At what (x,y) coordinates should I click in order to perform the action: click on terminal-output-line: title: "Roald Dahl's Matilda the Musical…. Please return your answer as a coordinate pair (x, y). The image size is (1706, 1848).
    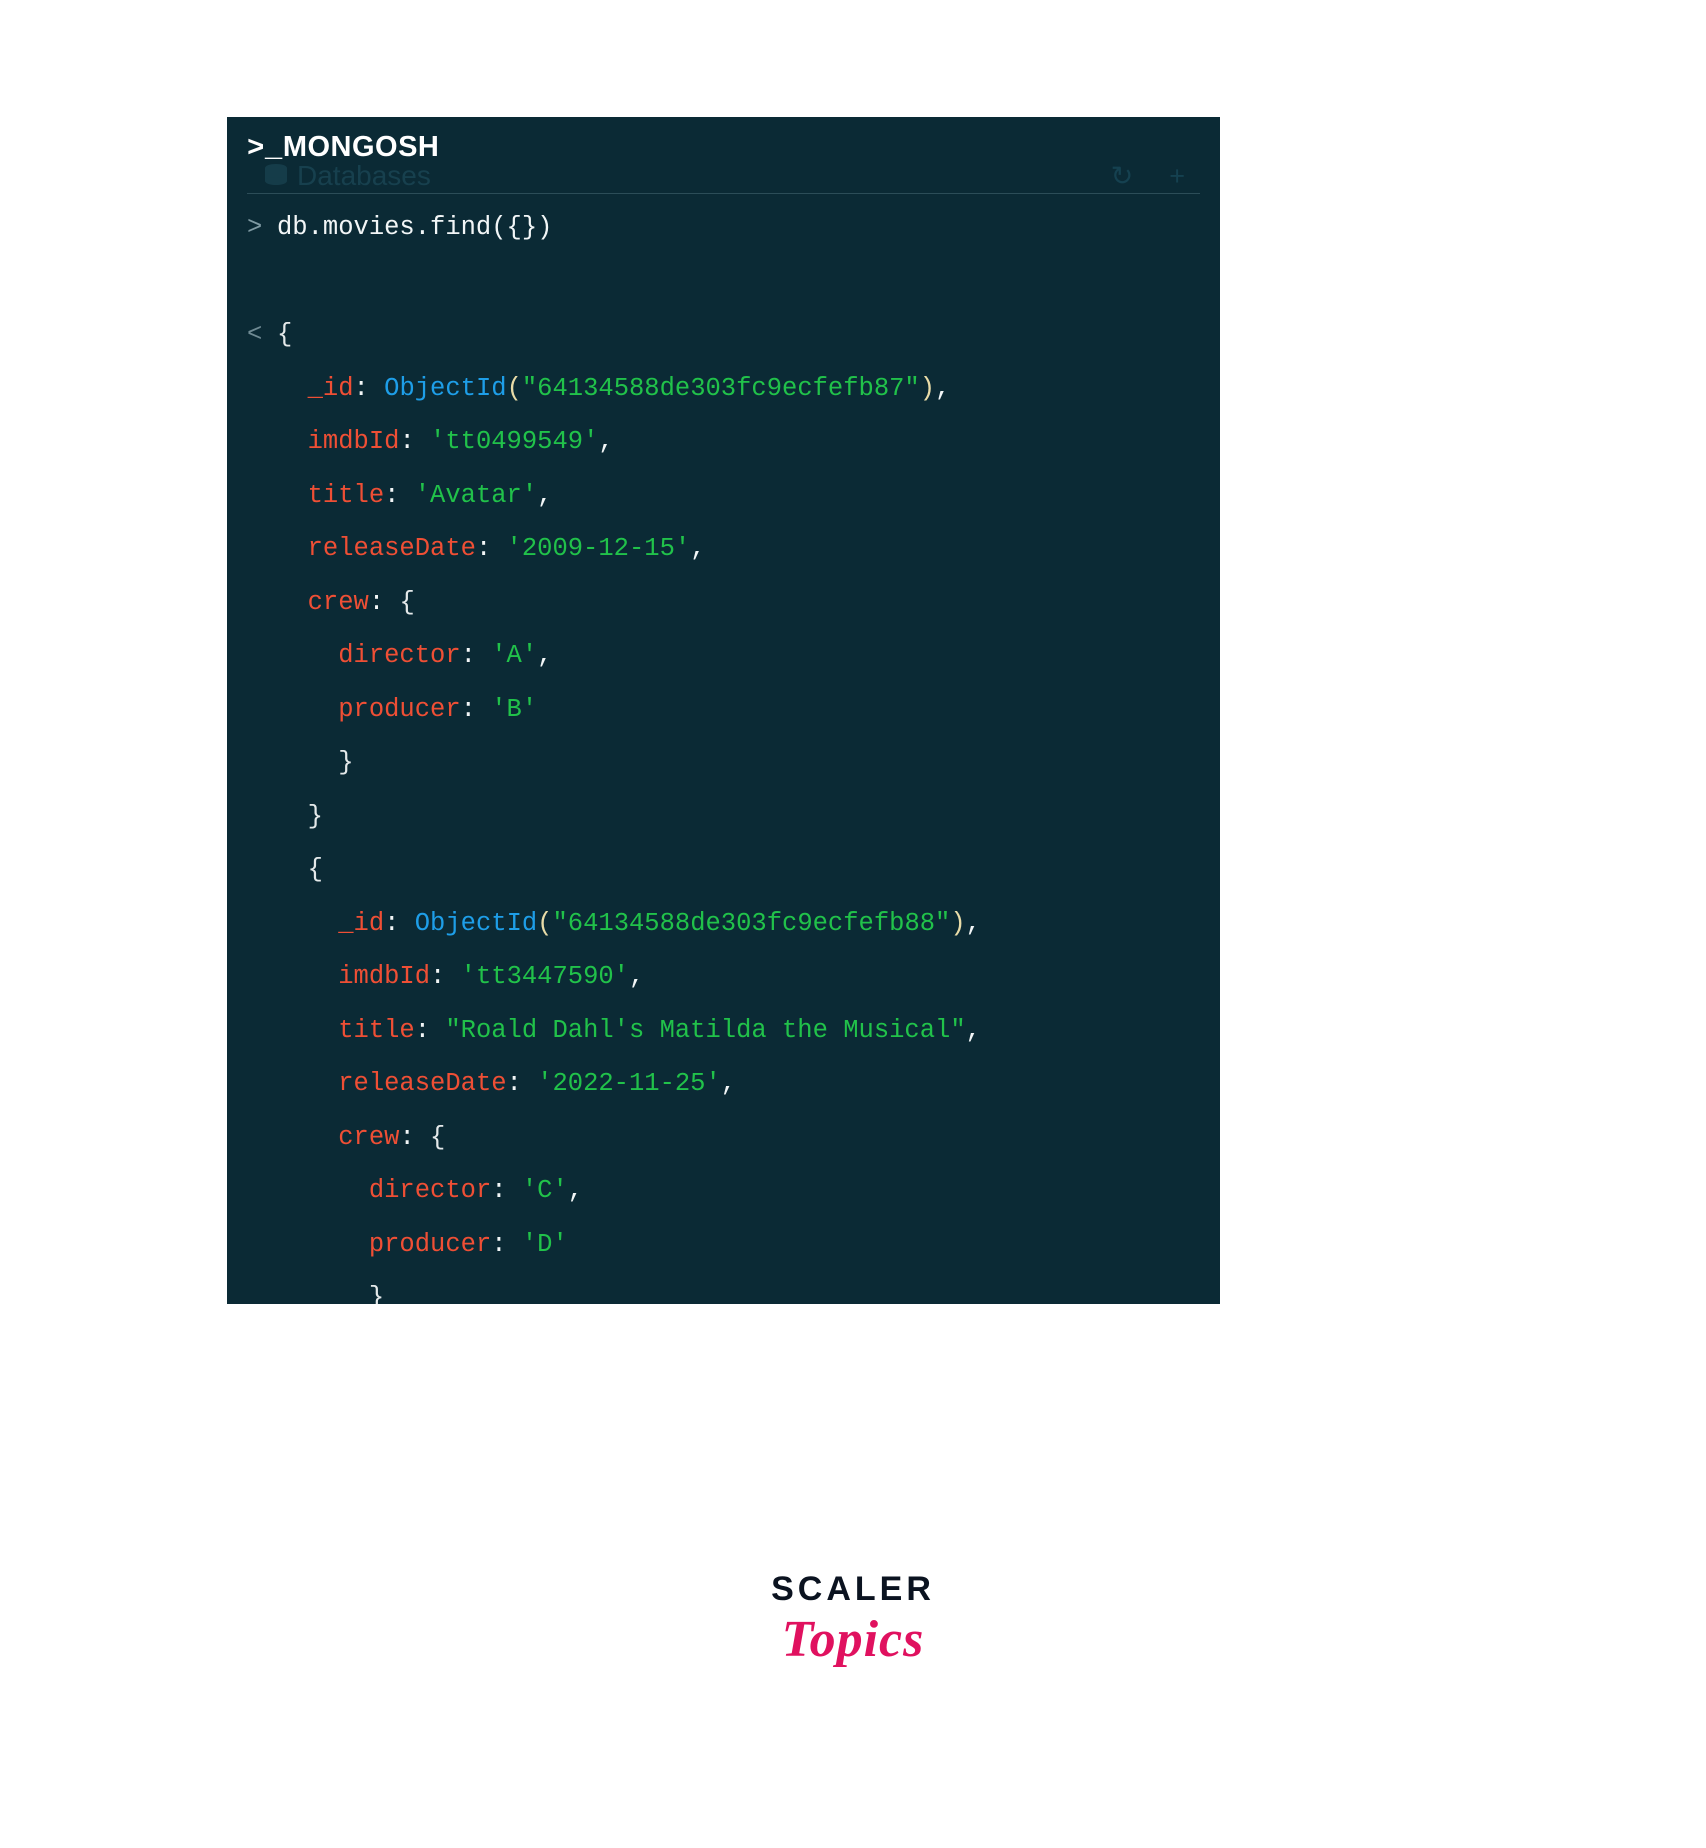
    Looking at the image, I should click on (723, 1031).